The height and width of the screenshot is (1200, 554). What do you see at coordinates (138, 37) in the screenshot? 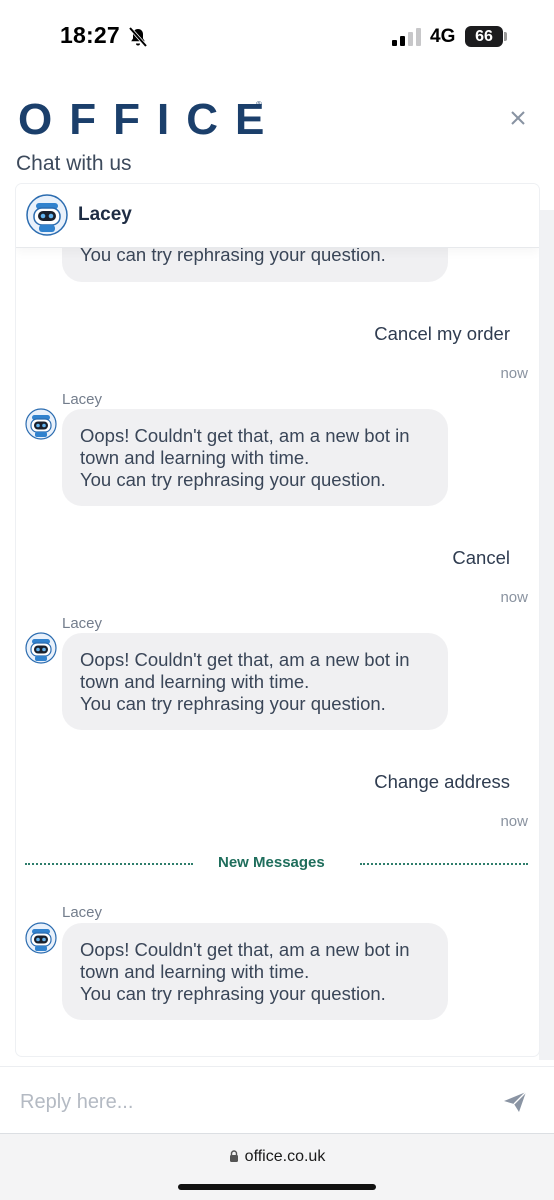
I see `bell-slash-icon` at bounding box center [138, 37].